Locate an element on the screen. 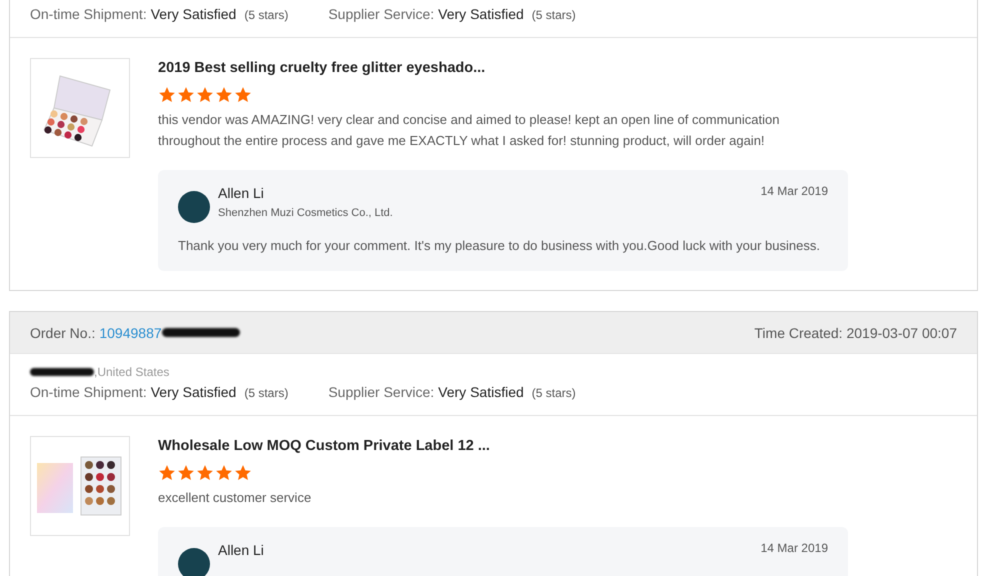 The width and height of the screenshot is (986, 576). reply-message: Thank you very much for your comment. It's my pleasure to do business with you.Good luck with your business. is located at coordinates (499, 246).